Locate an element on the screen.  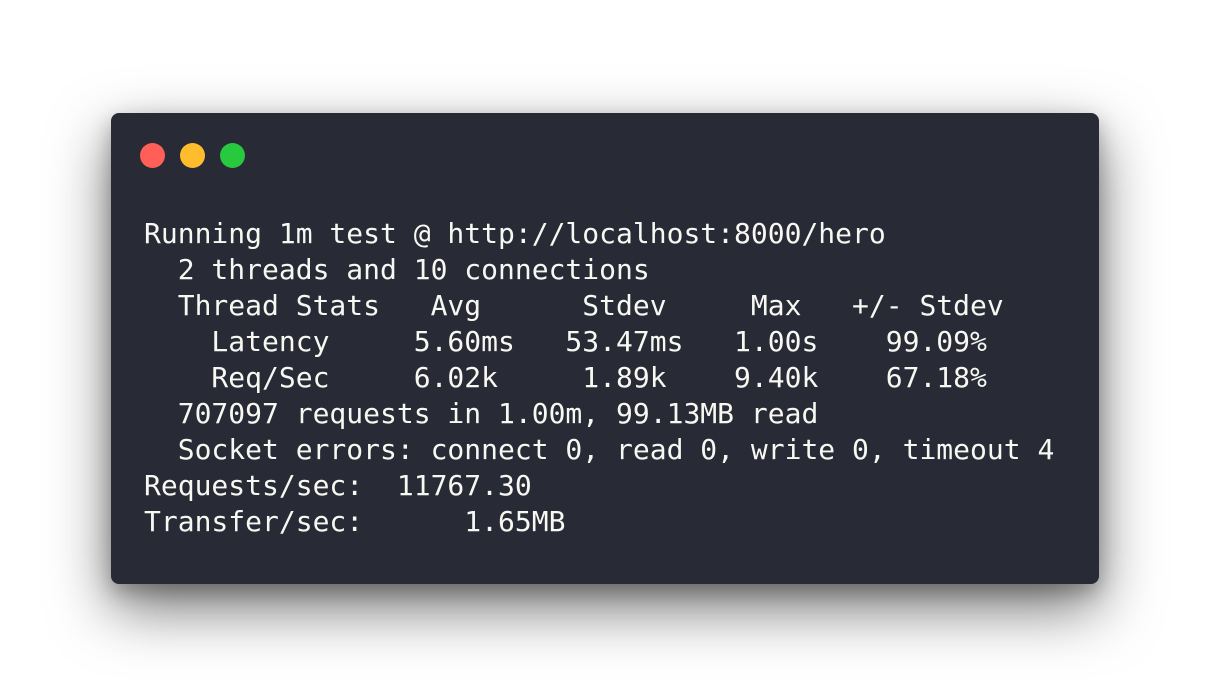
terminal-line: Latency 5.60ms 53.47ms 1.00s 99.09% is located at coordinates (565, 341).